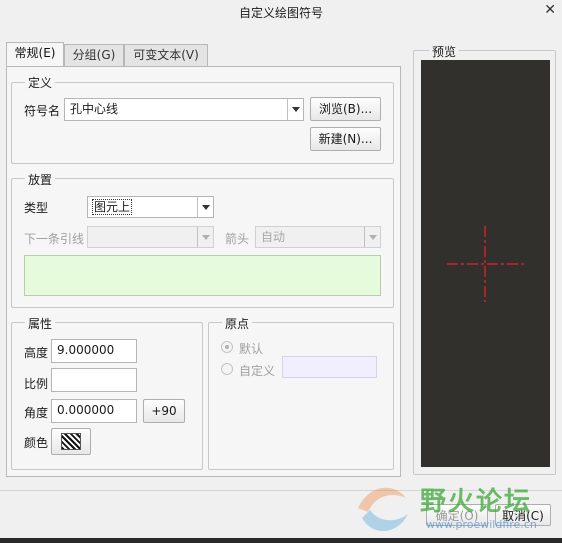 This screenshot has width=562, height=543. I want to click on color-label: 颜色, so click(36, 443).